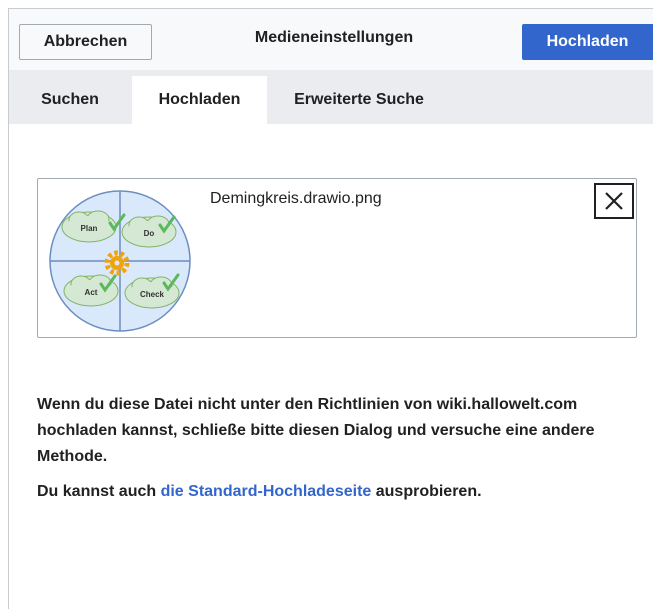 The image size is (653, 609). I want to click on tab-upload: Hochladen, so click(199, 100).